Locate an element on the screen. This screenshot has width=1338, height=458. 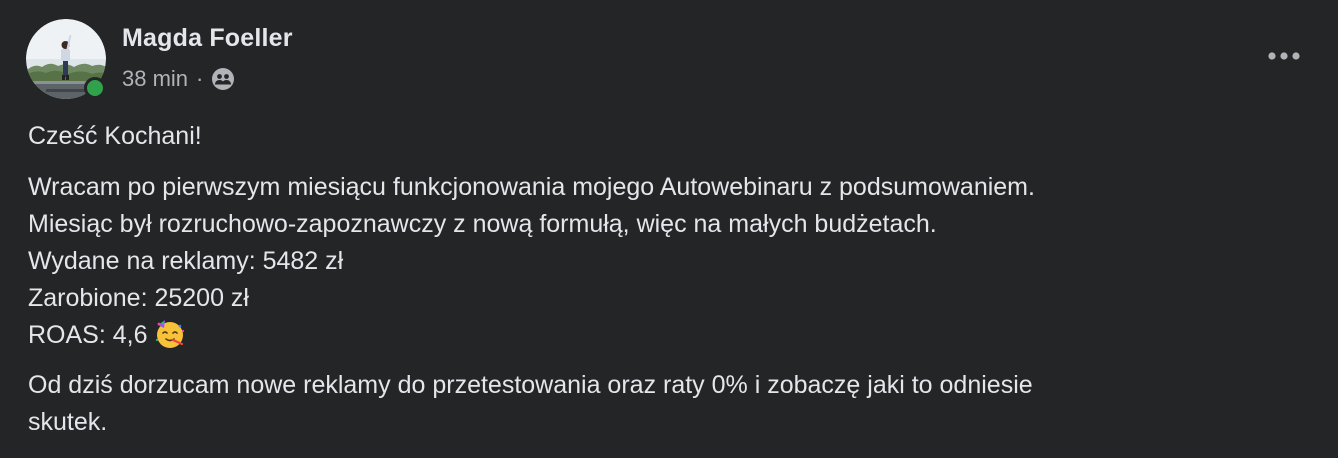
more-options-button is located at coordinates (1284, 56).